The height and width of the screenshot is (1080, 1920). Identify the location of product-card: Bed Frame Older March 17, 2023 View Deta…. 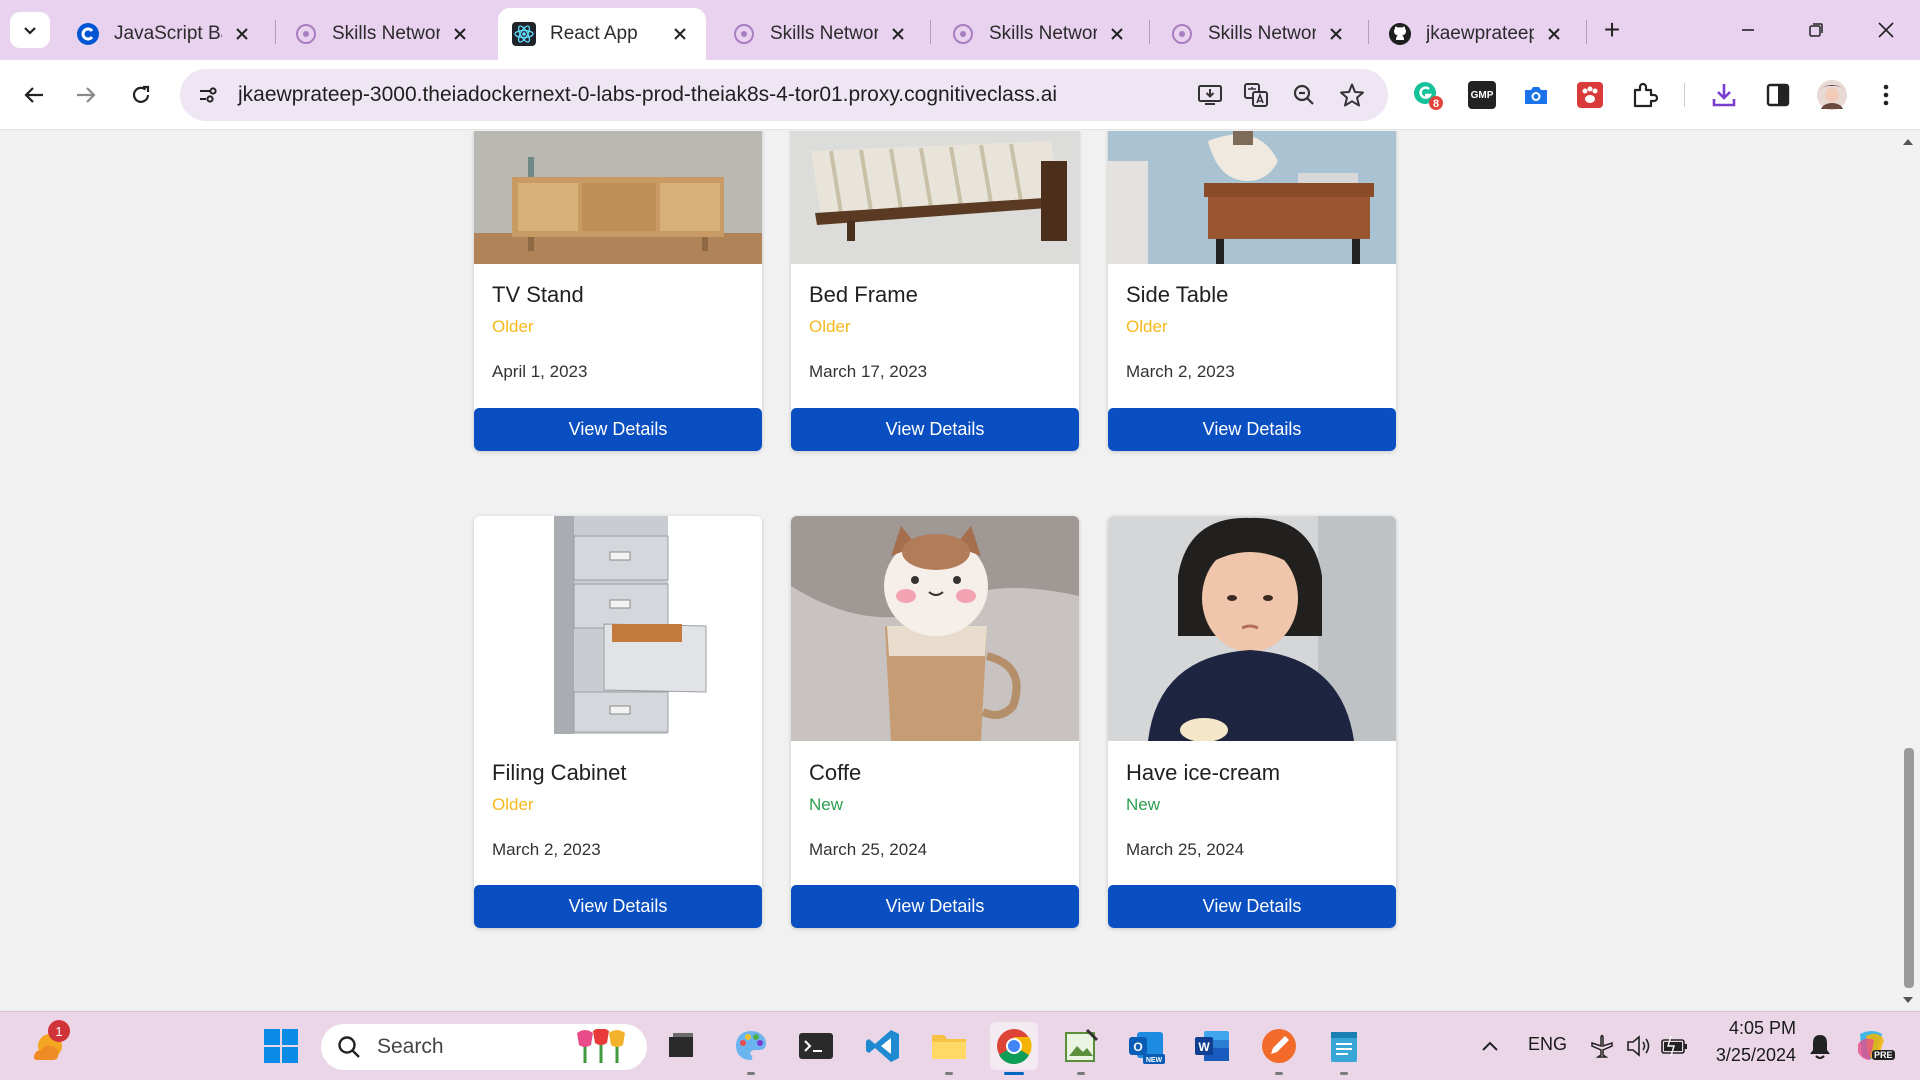
(935, 291).